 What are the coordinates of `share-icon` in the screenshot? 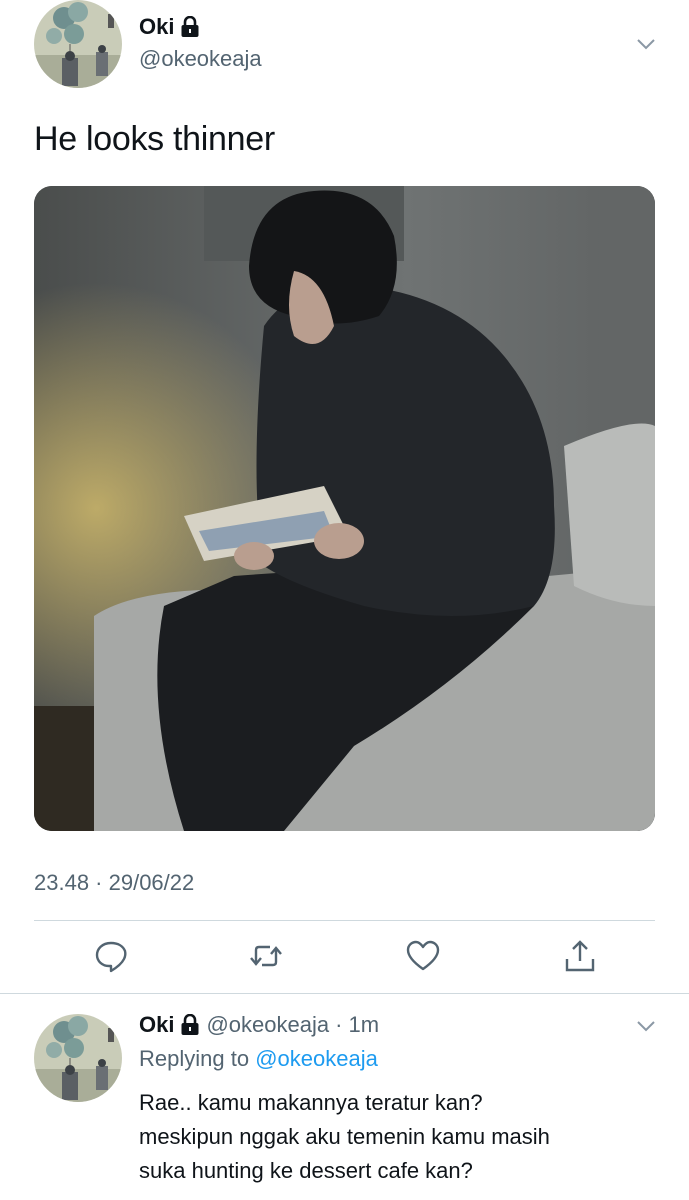 It's located at (580, 956).